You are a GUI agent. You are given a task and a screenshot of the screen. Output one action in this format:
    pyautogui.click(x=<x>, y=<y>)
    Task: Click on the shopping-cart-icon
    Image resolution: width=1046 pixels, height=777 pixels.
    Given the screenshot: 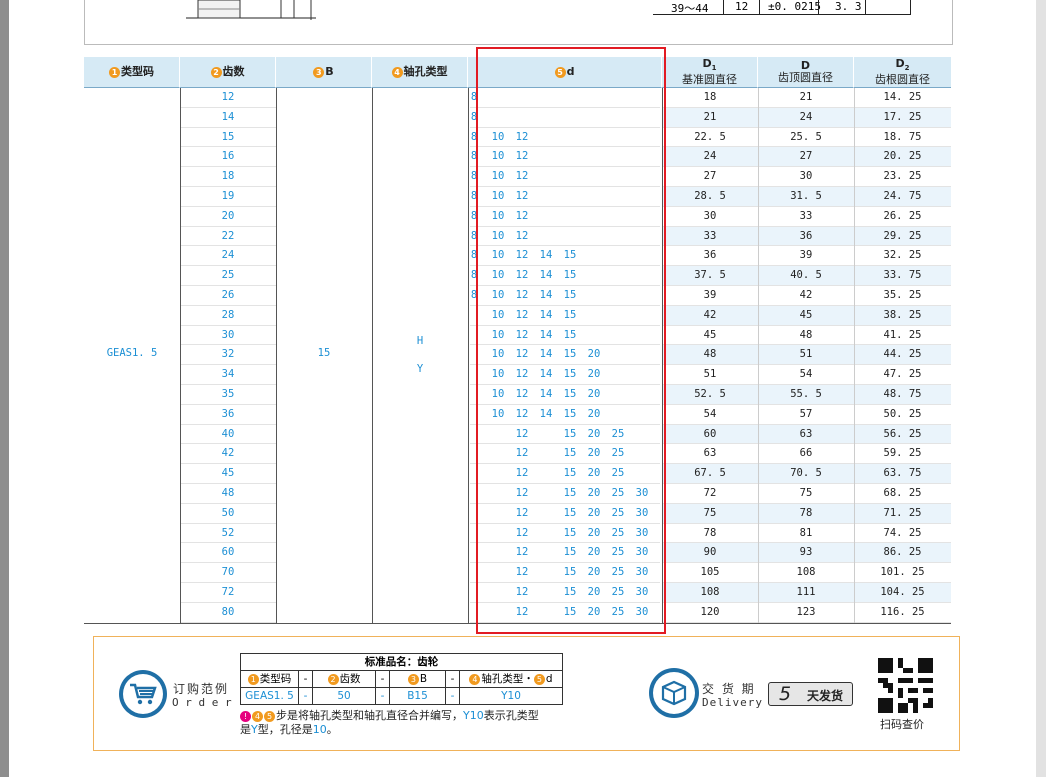 What is the action you would take?
    pyautogui.click(x=143, y=694)
    